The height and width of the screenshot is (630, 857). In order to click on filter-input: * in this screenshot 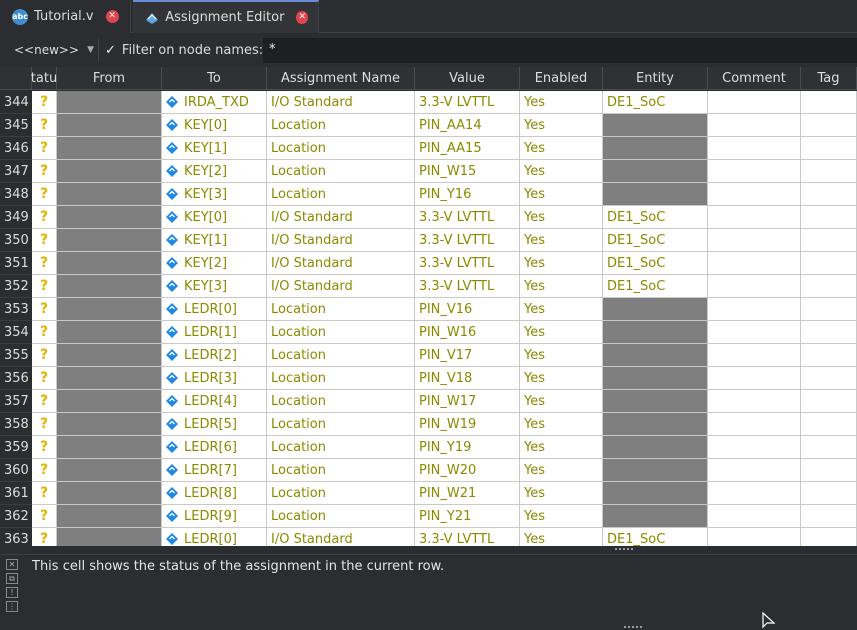, I will do `click(560, 50)`.